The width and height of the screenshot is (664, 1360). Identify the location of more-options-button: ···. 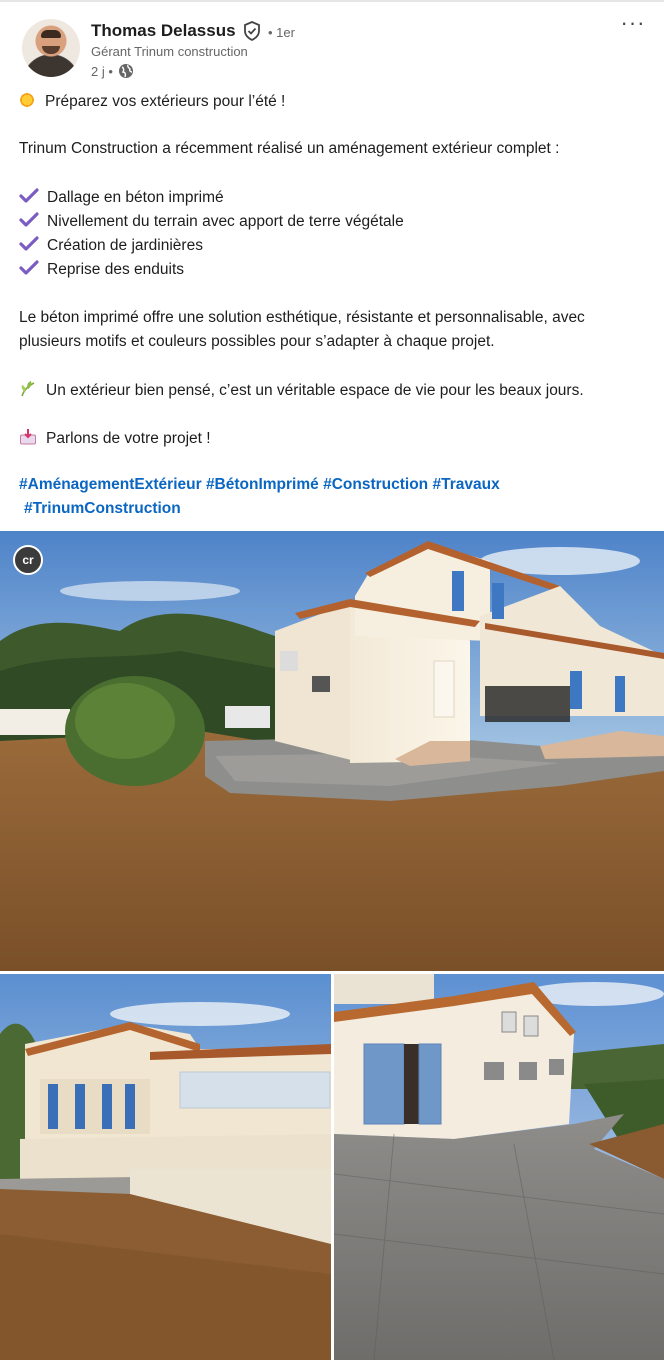
(633, 25).